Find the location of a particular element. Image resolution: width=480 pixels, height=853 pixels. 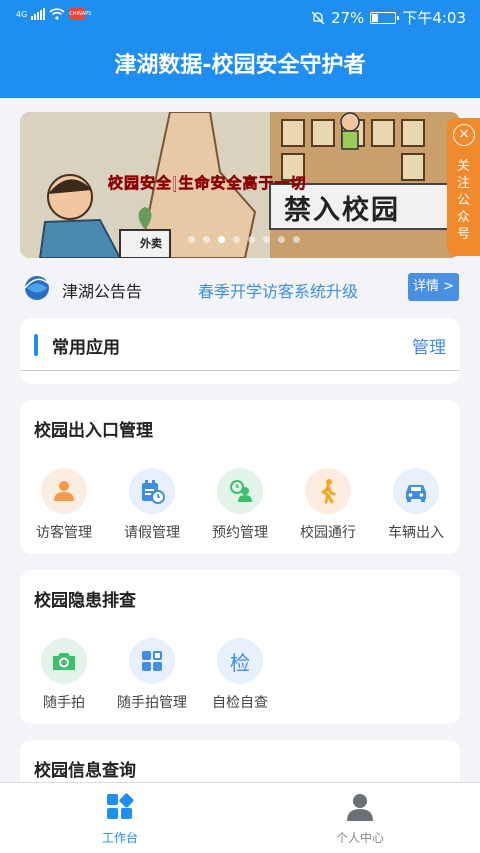

app-grid: 访客管理 请假管理 预约管理 校园通行 车辆出入 is located at coordinates (240, 505).